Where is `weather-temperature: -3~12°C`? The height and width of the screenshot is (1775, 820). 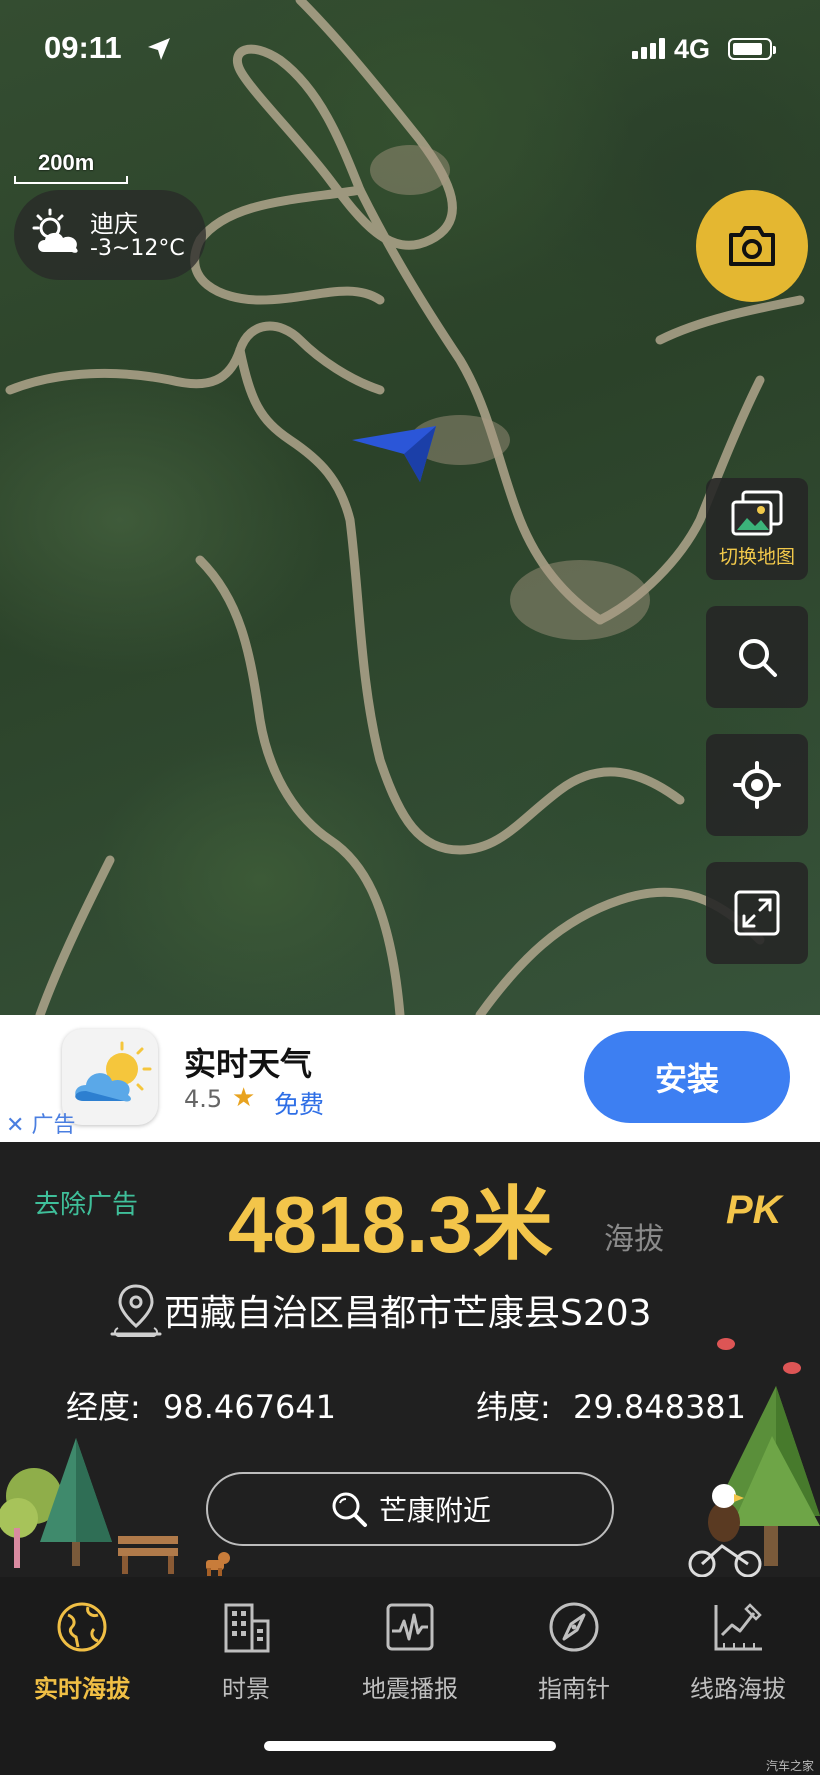 weather-temperature: -3~12°C is located at coordinates (137, 248).